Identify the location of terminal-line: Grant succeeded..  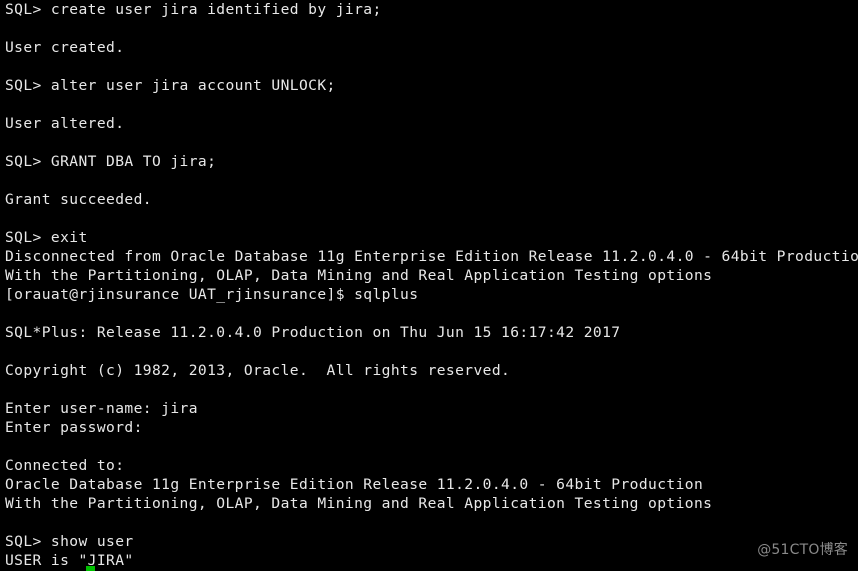
(78, 199).